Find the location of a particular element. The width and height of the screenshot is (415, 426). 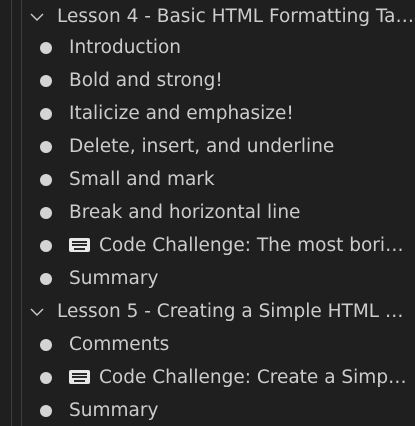

tree-item-label: Small and mark is located at coordinates (142, 179).